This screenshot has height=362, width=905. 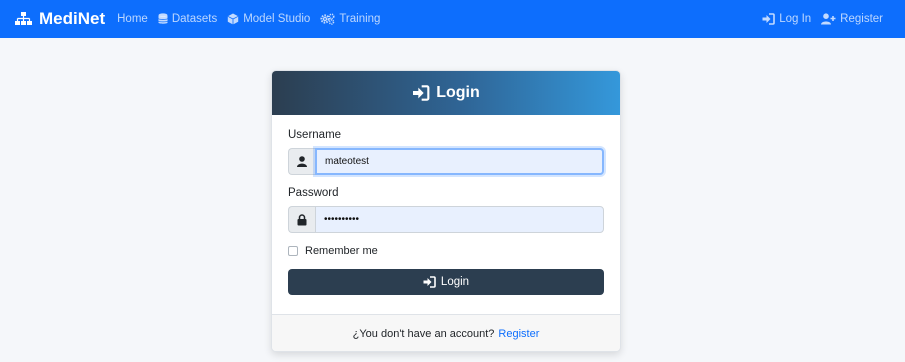 I want to click on nav-links: Home Datasets Model Studio Training, so click(x=253, y=19).